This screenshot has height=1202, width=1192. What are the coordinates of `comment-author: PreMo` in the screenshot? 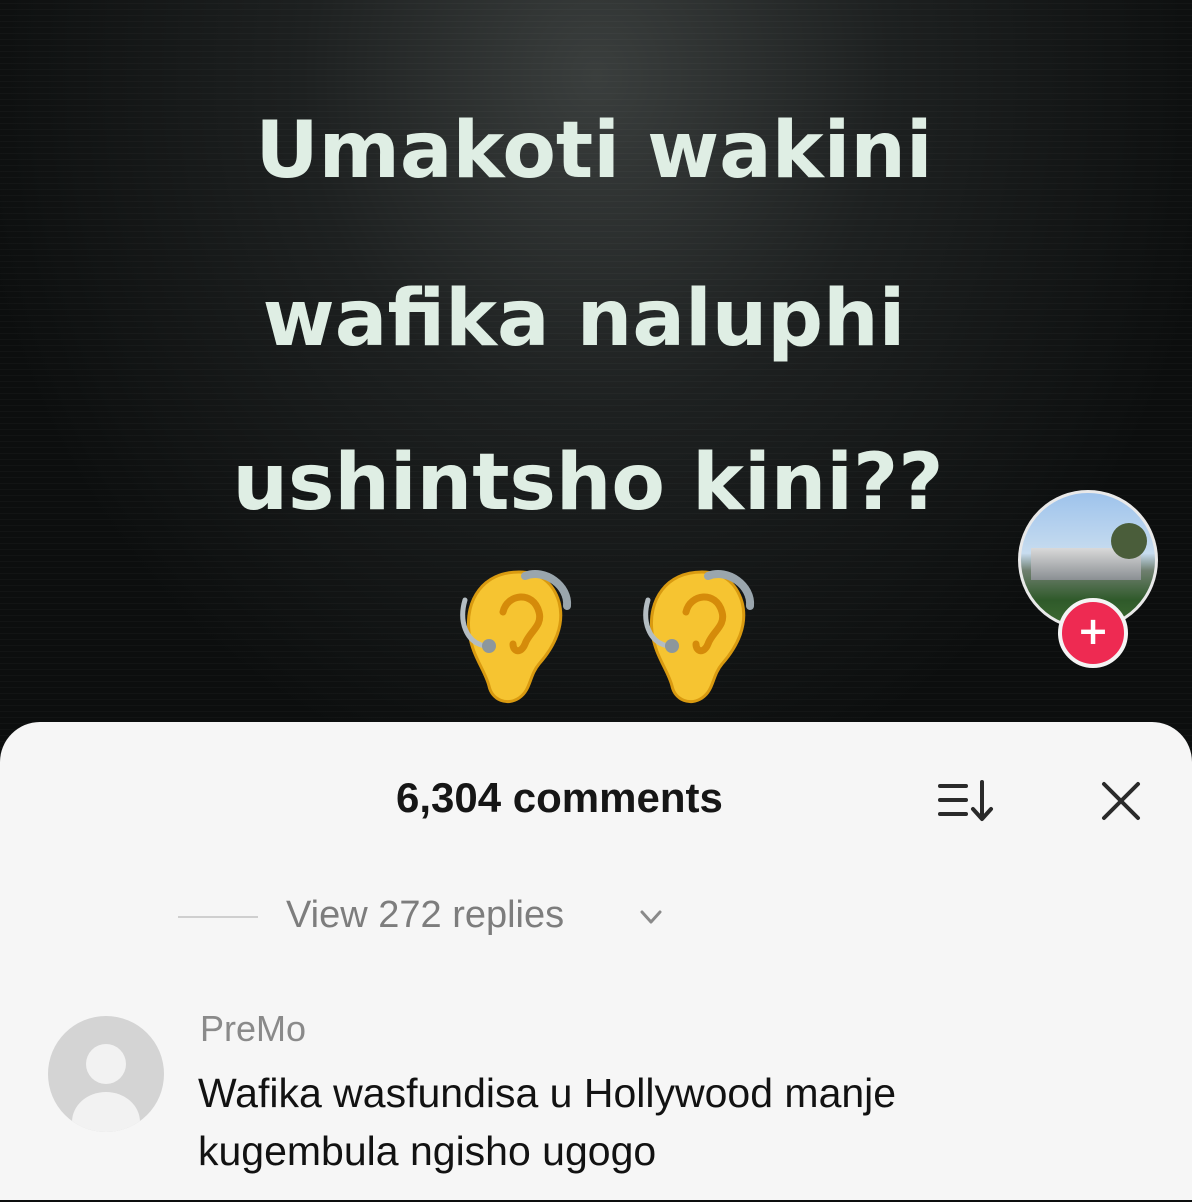 It's located at (253, 1029).